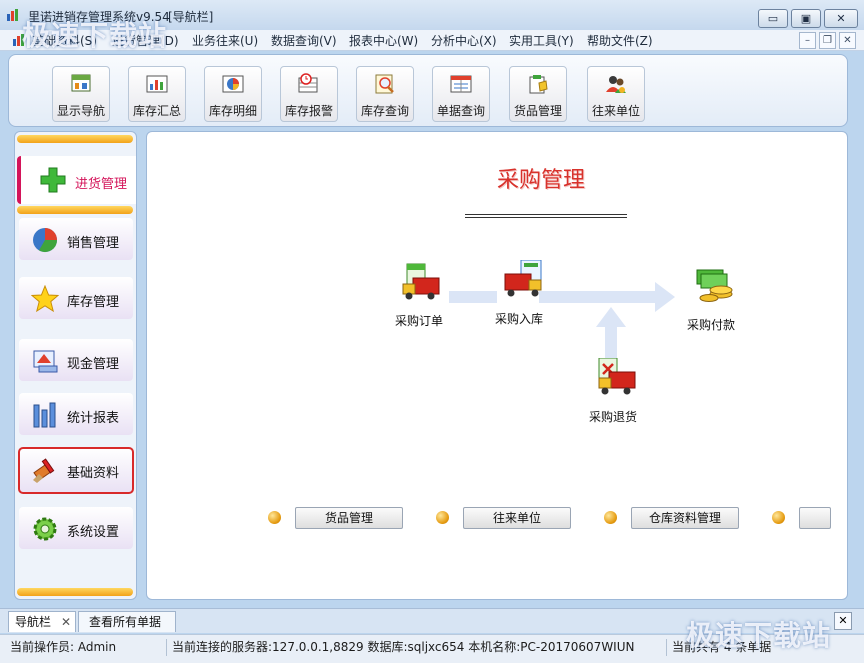  I want to click on sidebar-item-label: 进货管理, so click(101, 184).